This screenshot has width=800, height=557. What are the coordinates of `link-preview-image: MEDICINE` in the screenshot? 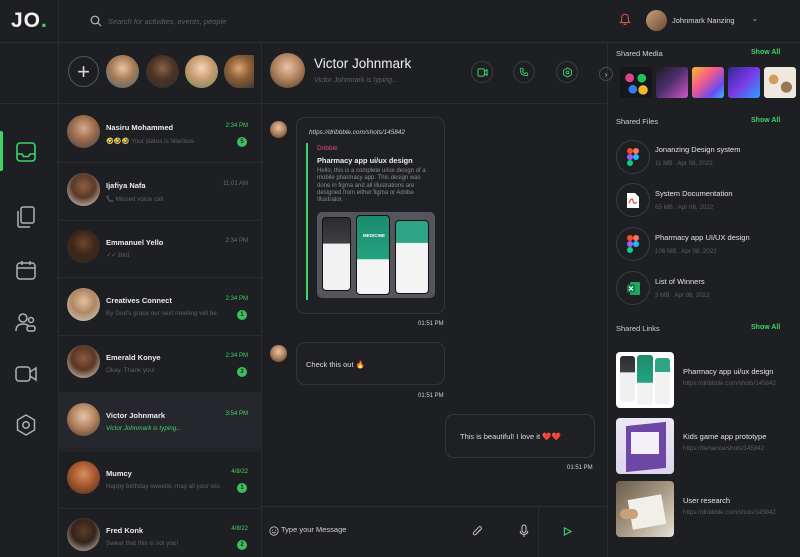 It's located at (376, 255).